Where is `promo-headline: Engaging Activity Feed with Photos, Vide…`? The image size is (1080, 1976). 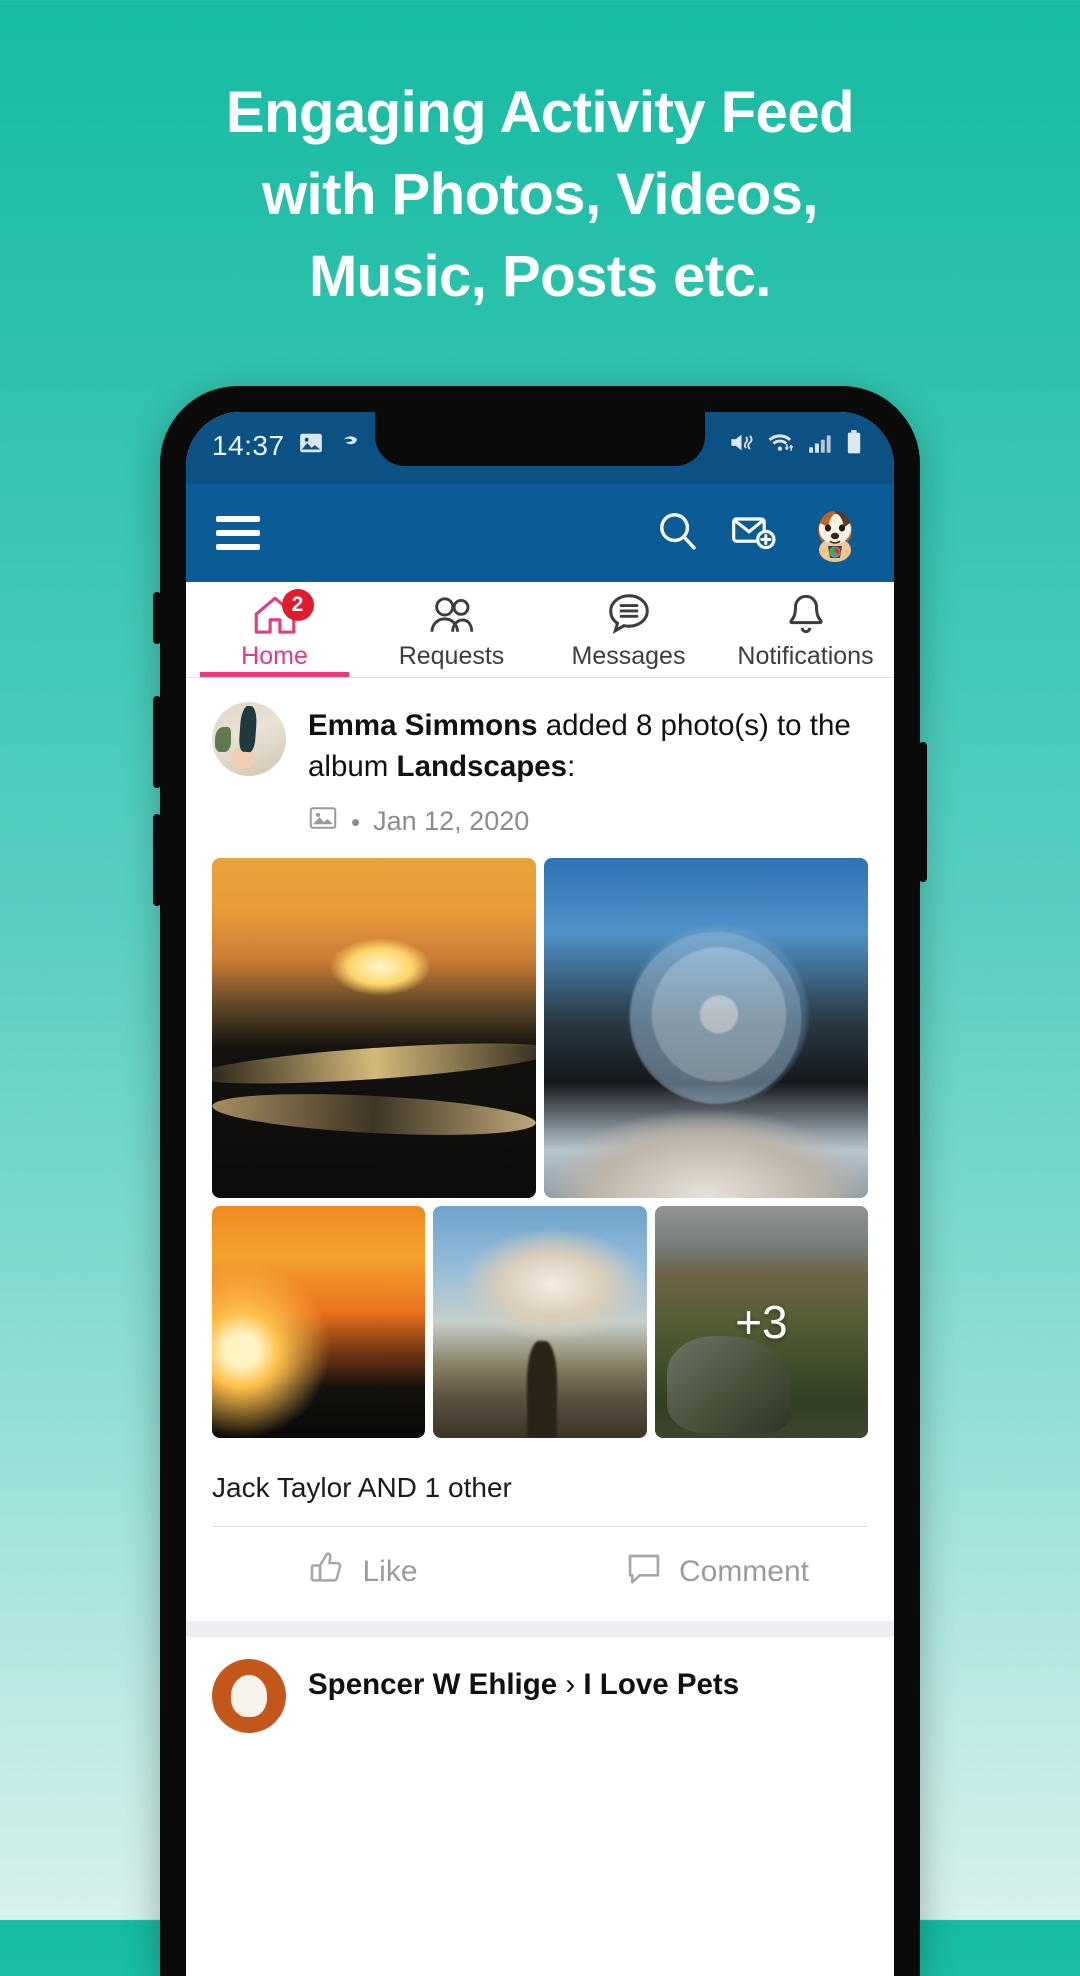
promo-headline: Engaging Activity Feed with Photos, Vide… is located at coordinates (540, 195).